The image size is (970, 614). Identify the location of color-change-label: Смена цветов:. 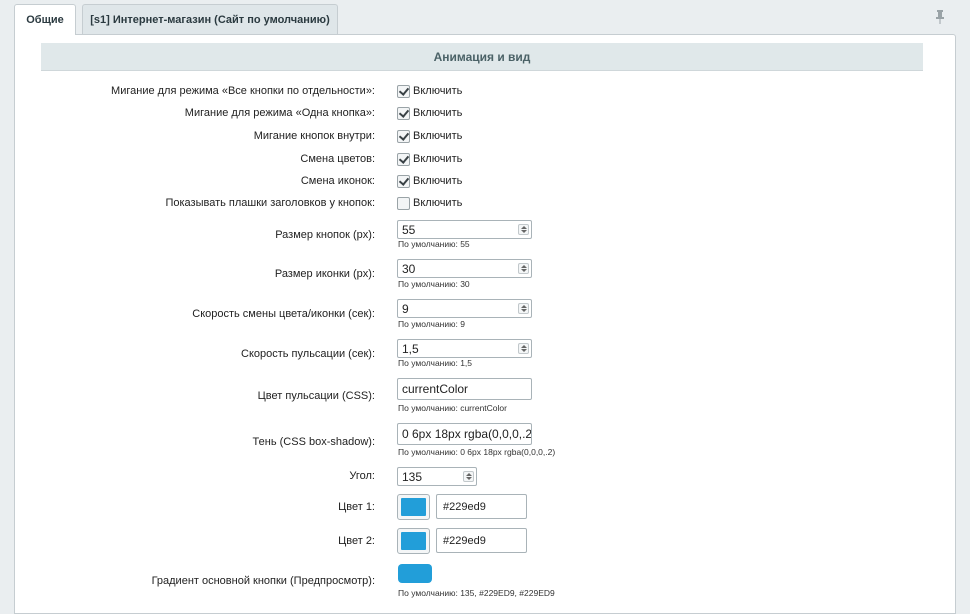
(337, 159).